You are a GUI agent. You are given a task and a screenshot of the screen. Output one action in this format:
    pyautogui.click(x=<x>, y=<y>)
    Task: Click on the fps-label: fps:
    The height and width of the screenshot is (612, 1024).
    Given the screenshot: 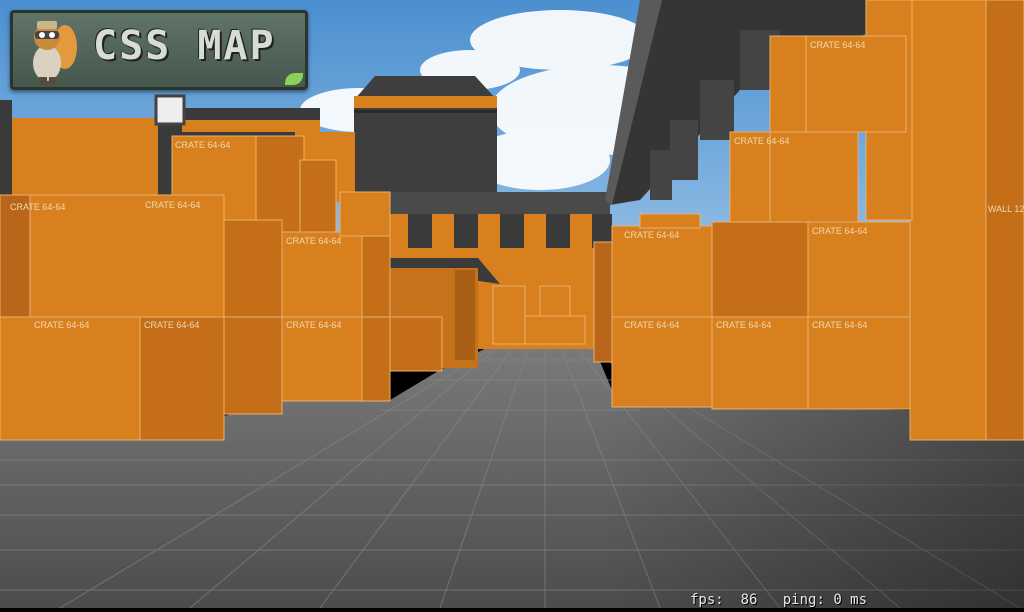 What is the action you would take?
    pyautogui.click(x=707, y=600)
    